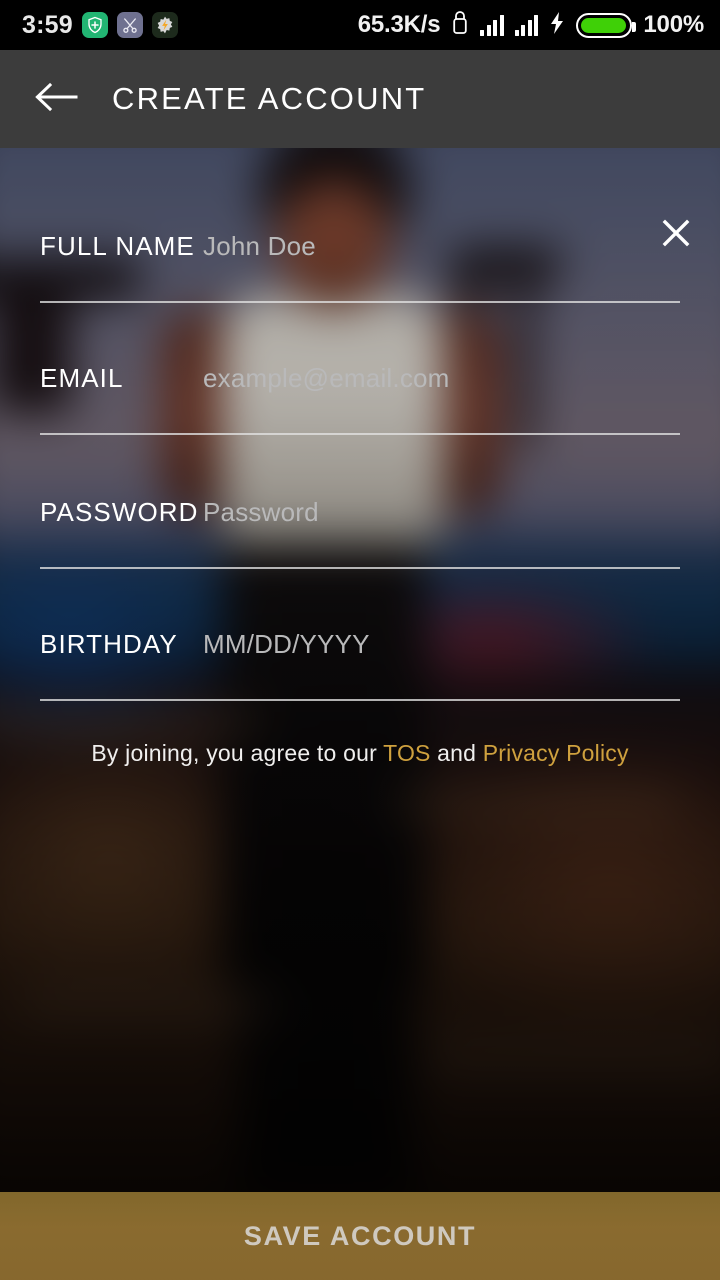 This screenshot has width=720, height=1280. What do you see at coordinates (557, 25) in the screenshot?
I see `charging-bolt-icon` at bounding box center [557, 25].